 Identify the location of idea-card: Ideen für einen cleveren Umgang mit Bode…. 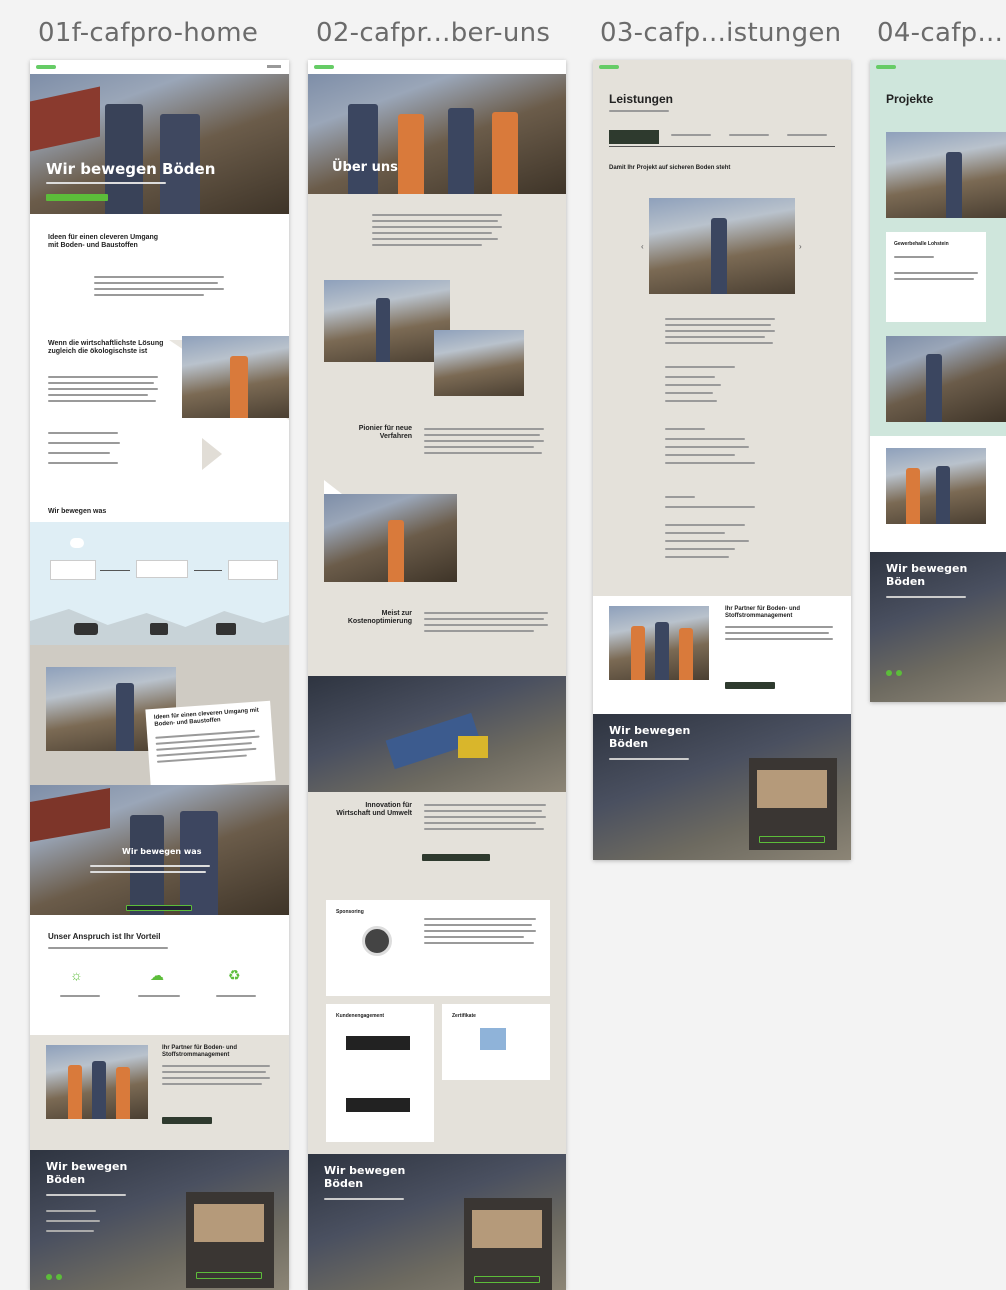
(210, 742).